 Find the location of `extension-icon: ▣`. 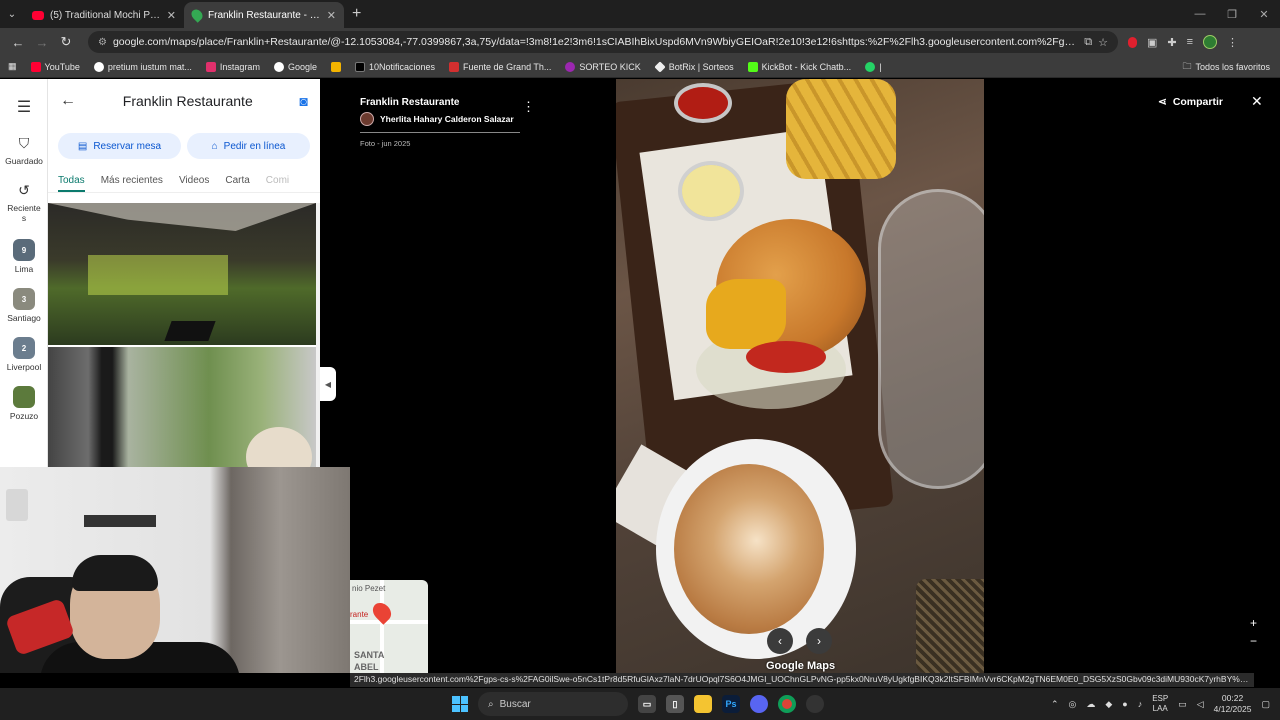

extension-icon: ▣ is located at coordinates (1152, 42).